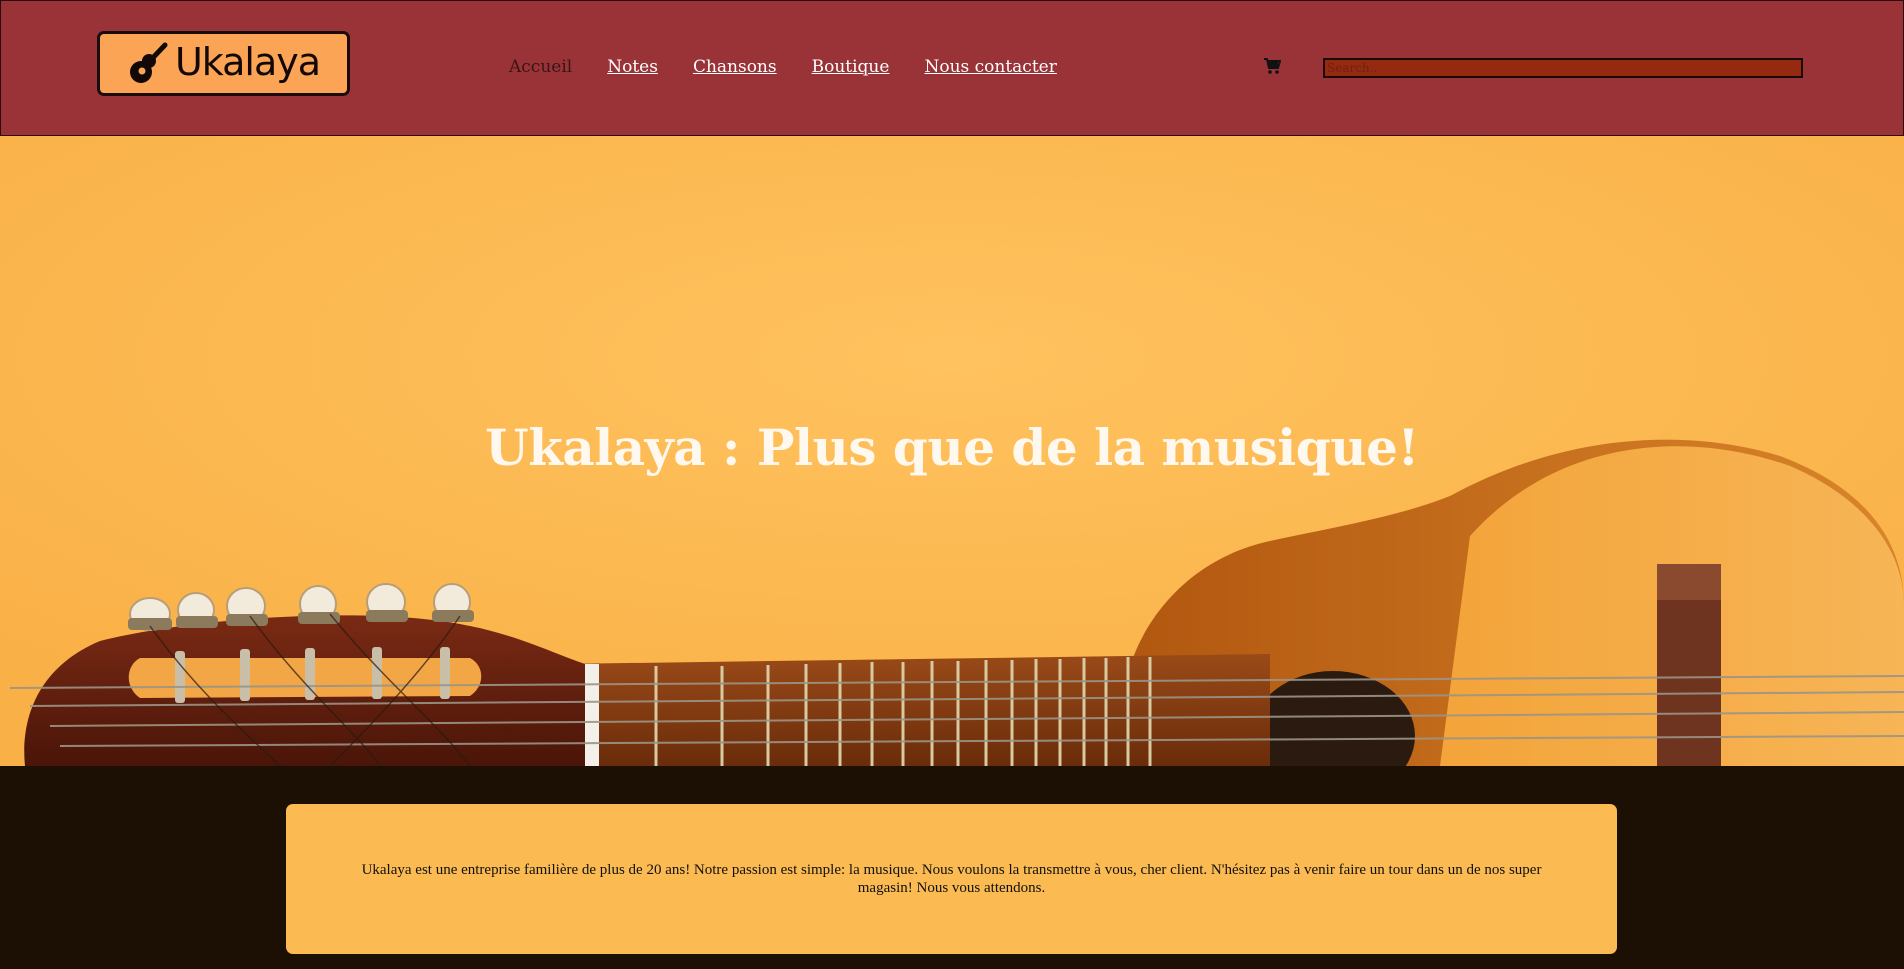  Describe the element at coordinates (952, 447) in the screenshot. I see `hero-title: Ukalaya : Plus que de la musique!` at that location.